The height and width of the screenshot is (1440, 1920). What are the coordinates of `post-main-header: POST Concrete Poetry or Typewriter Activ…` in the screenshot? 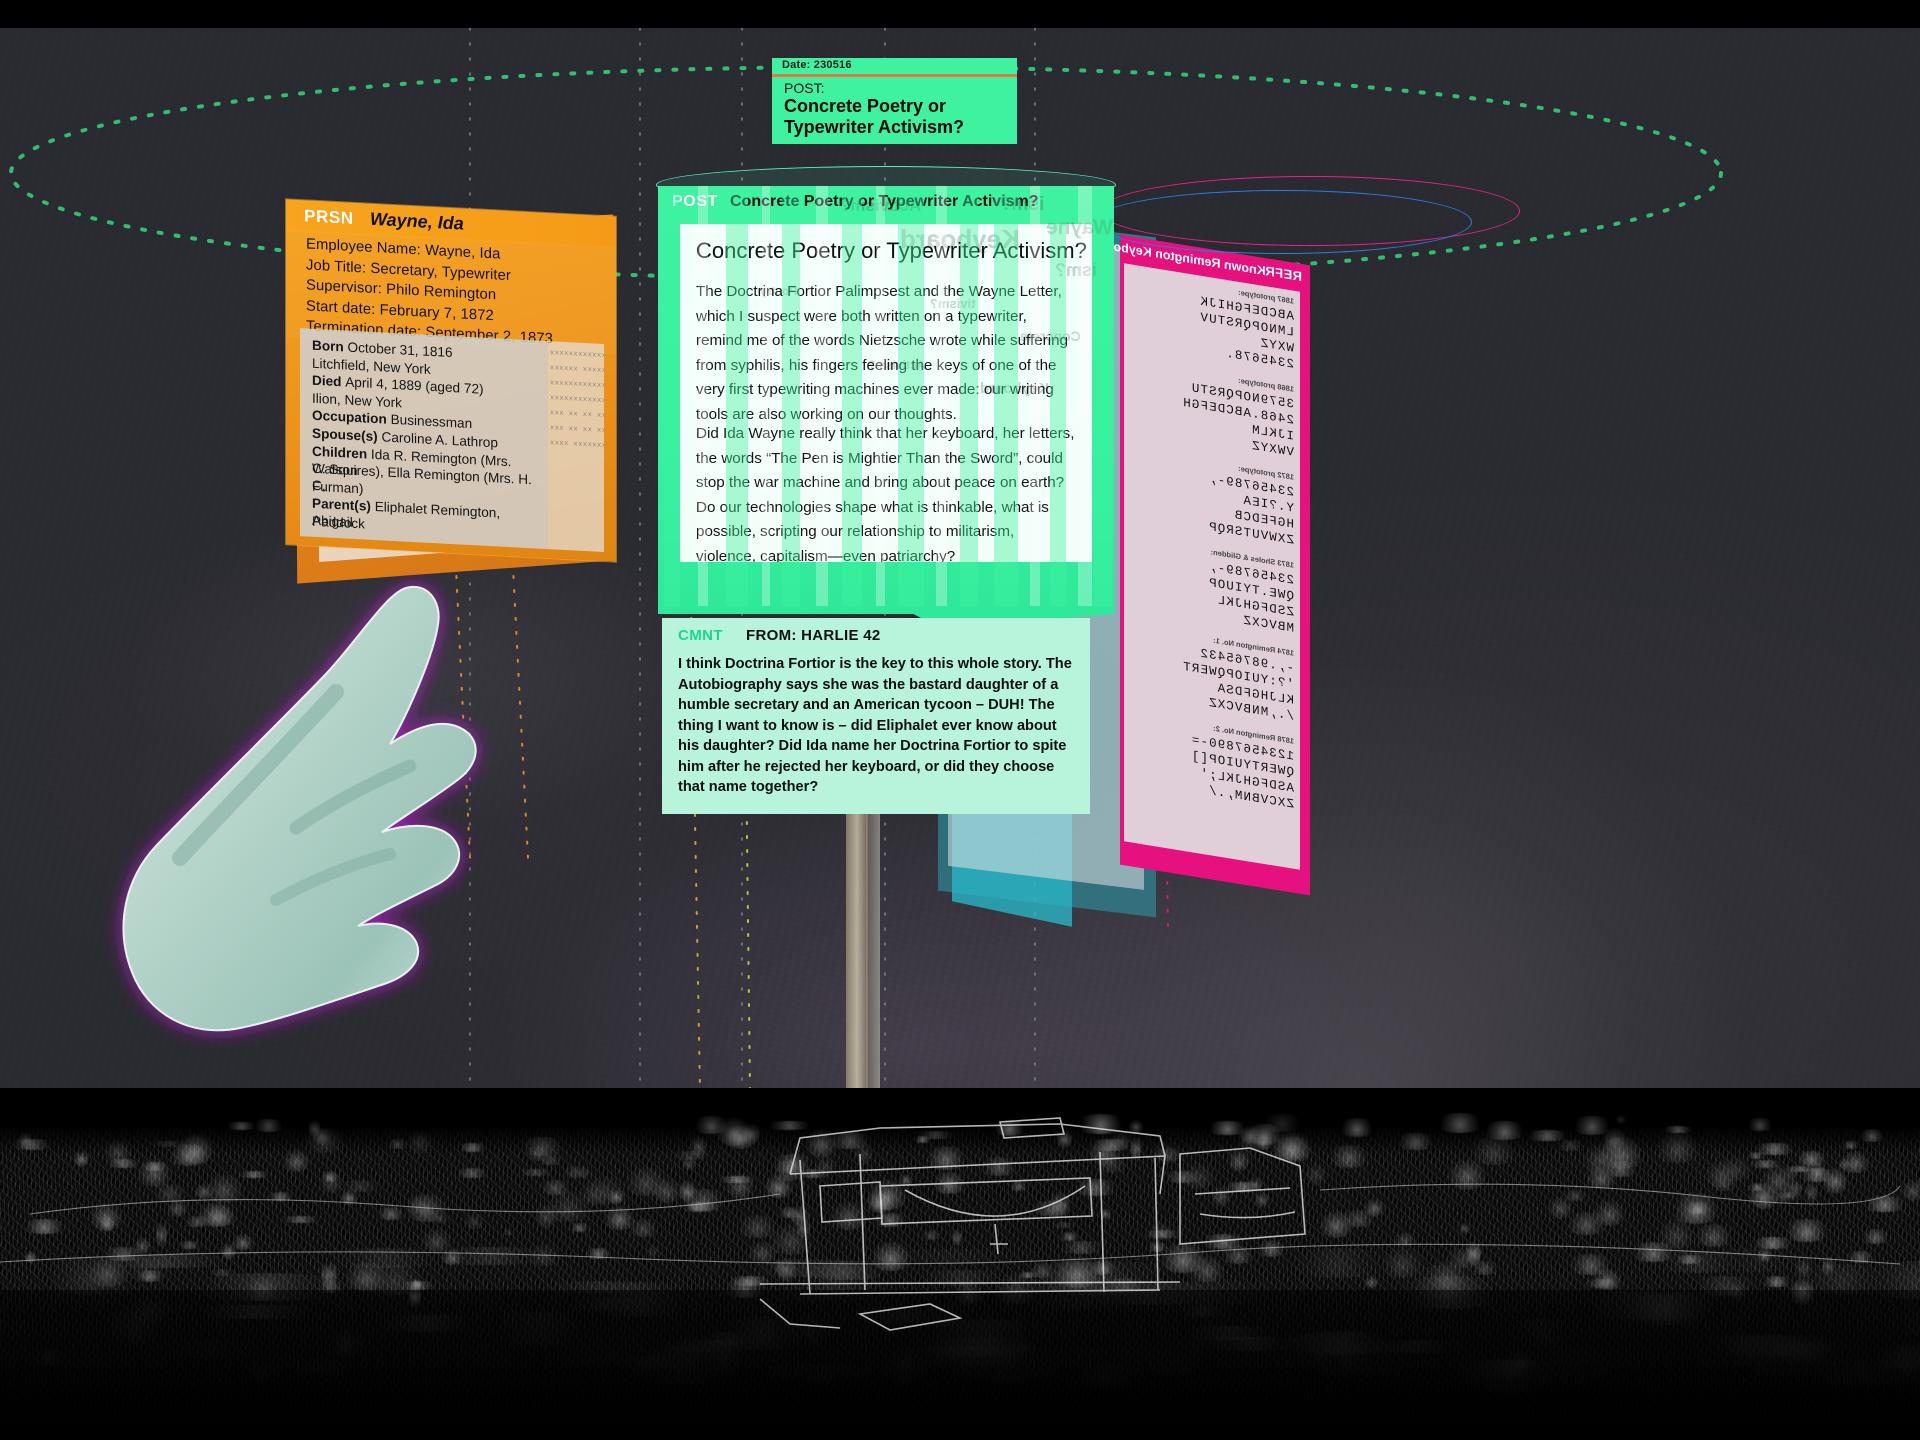 It's located at (886, 203).